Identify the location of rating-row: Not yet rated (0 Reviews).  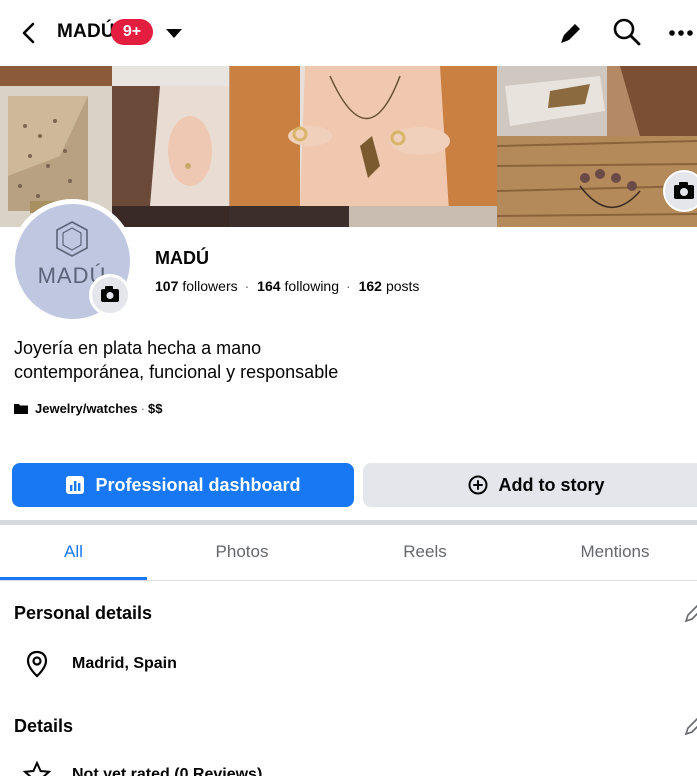
(142, 768).